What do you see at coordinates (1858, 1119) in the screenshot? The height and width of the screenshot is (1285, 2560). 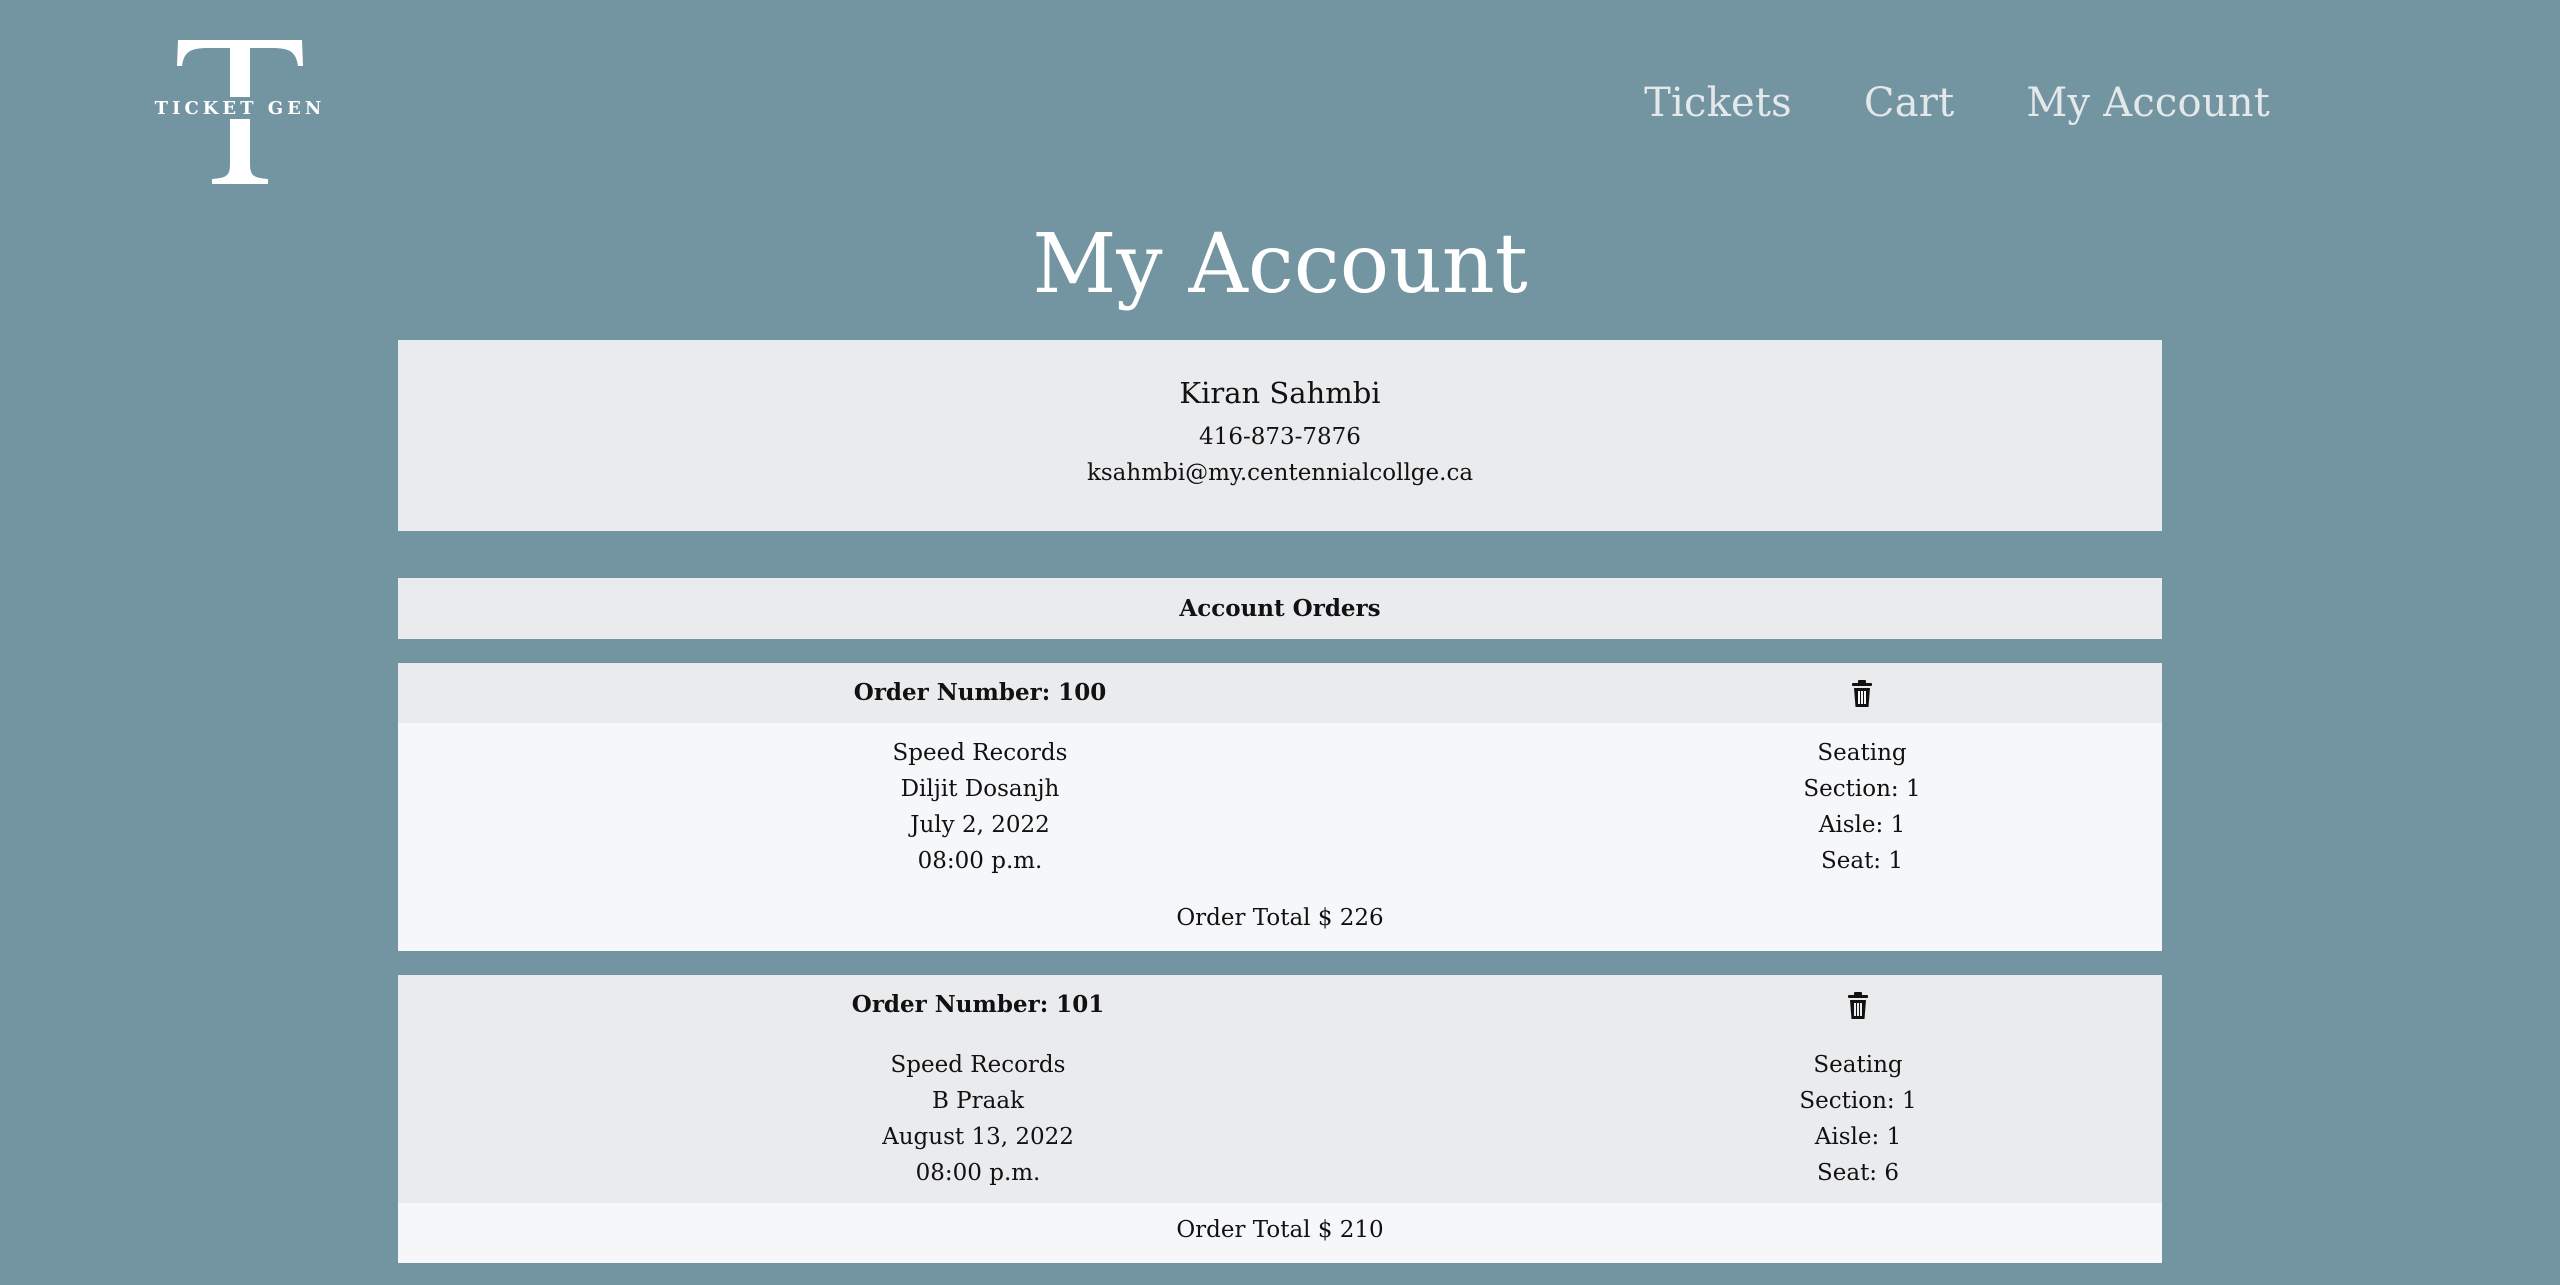 I see `seating-details: Seating Section: 1 Aisle: 1 Seat: 6` at bounding box center [1858, 1119].